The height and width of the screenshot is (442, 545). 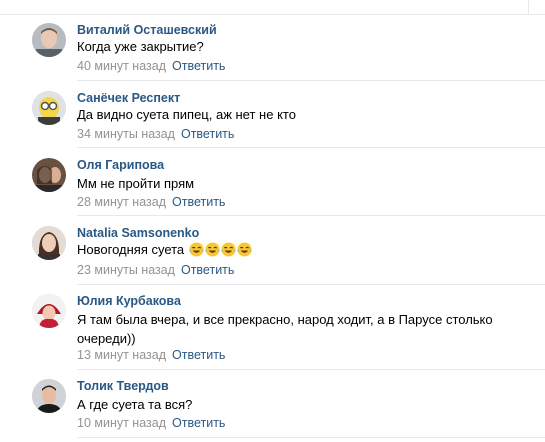 I want to click on comment-text-content: Новогодняя суета, so click(x=131, y=249).